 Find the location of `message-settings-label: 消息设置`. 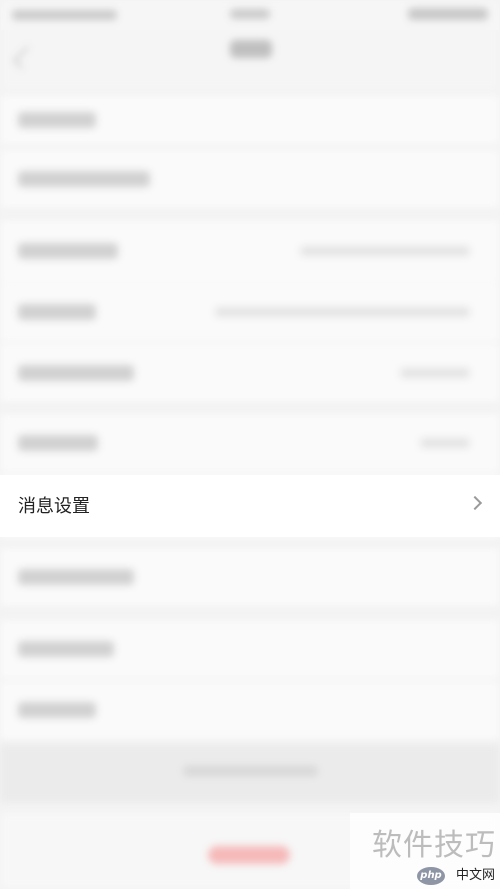

message-settings-label: 消息设置 is located at coordinates (54, 506).